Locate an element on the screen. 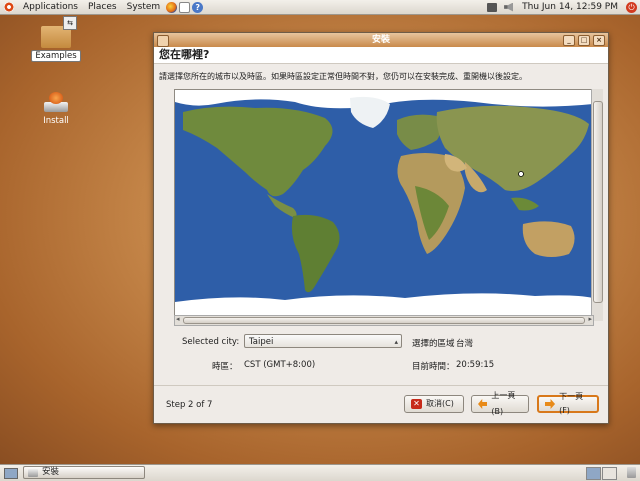 Image resolution: width=640 pixels, height=481 pixels. forward-button: 下一頁(F) is located at coordinates (568, 403).